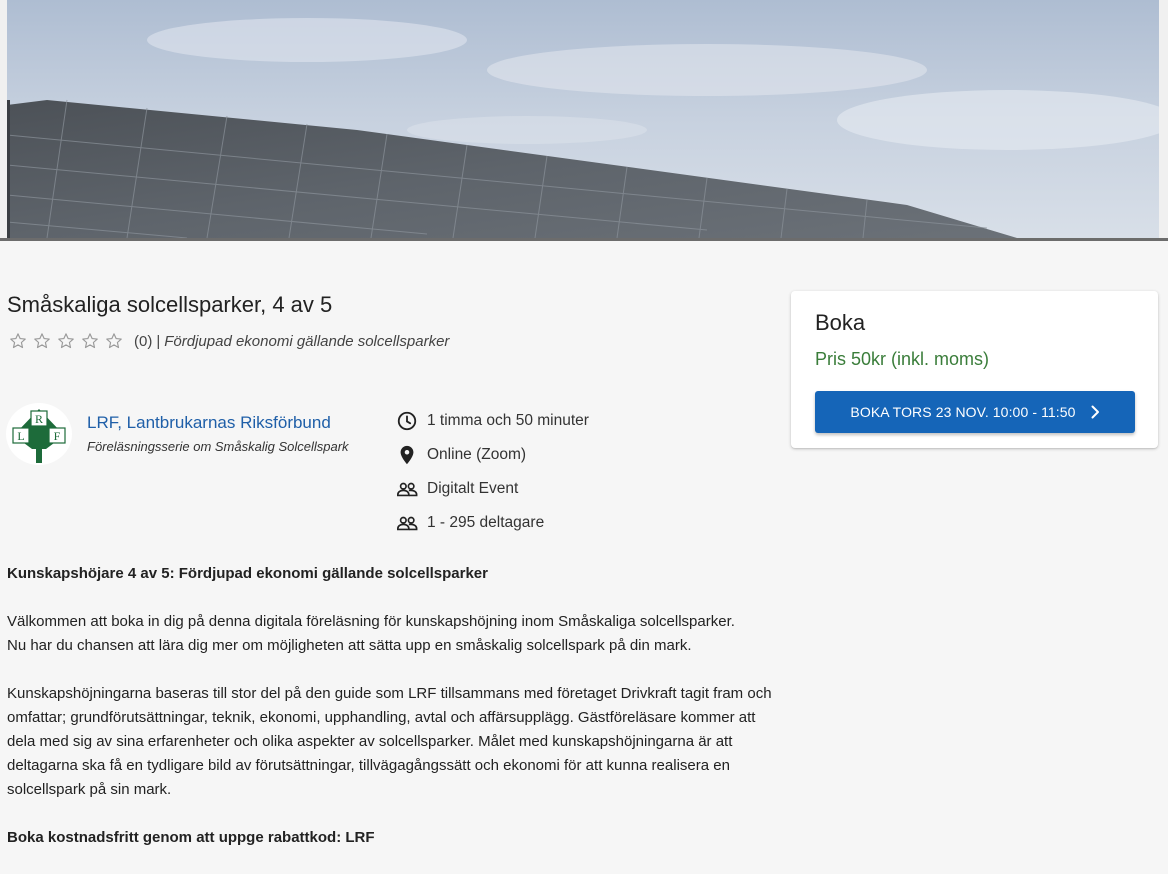 The image size is (1168, 874). I want to click on logo-letter: R, so click(39, 419).